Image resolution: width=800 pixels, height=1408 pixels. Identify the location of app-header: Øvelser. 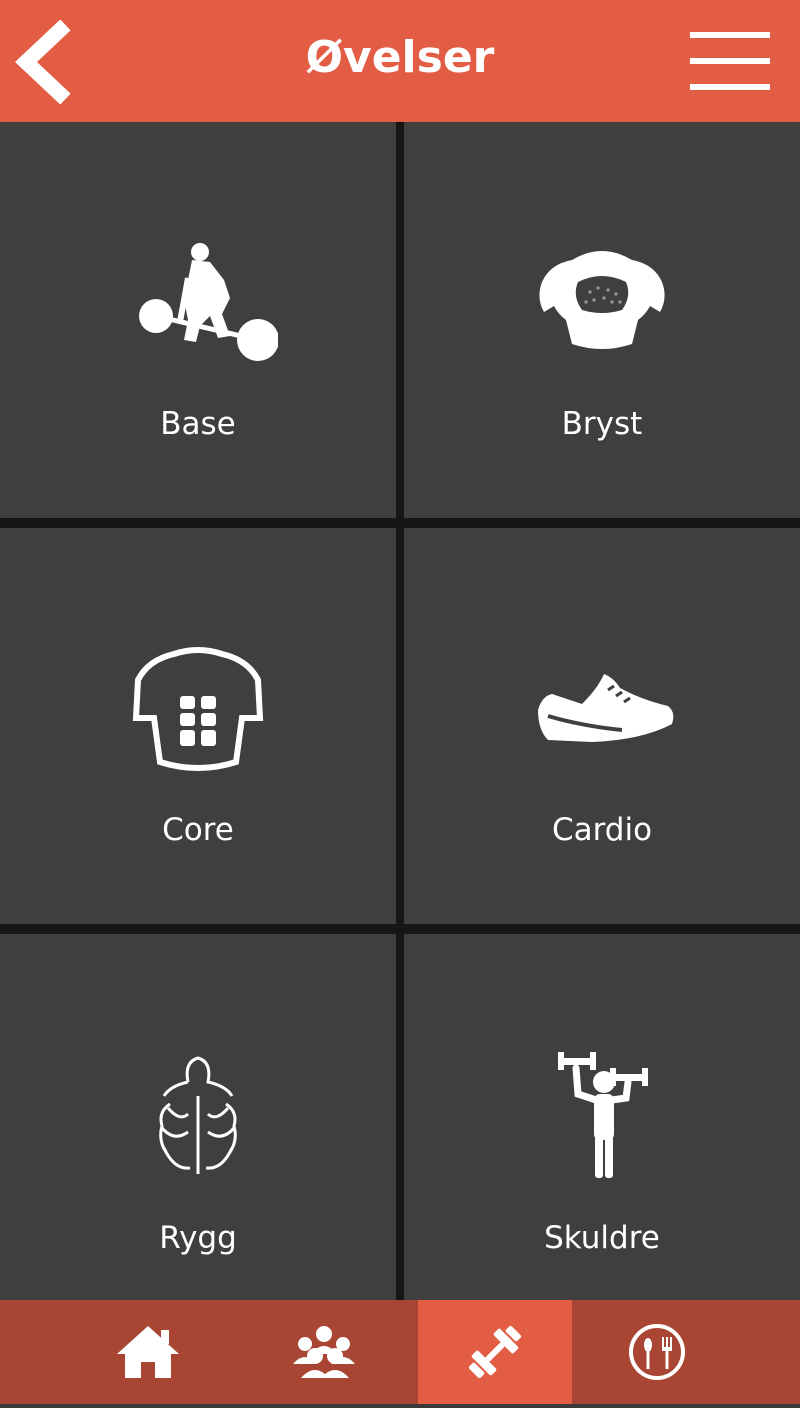
(400, 61).